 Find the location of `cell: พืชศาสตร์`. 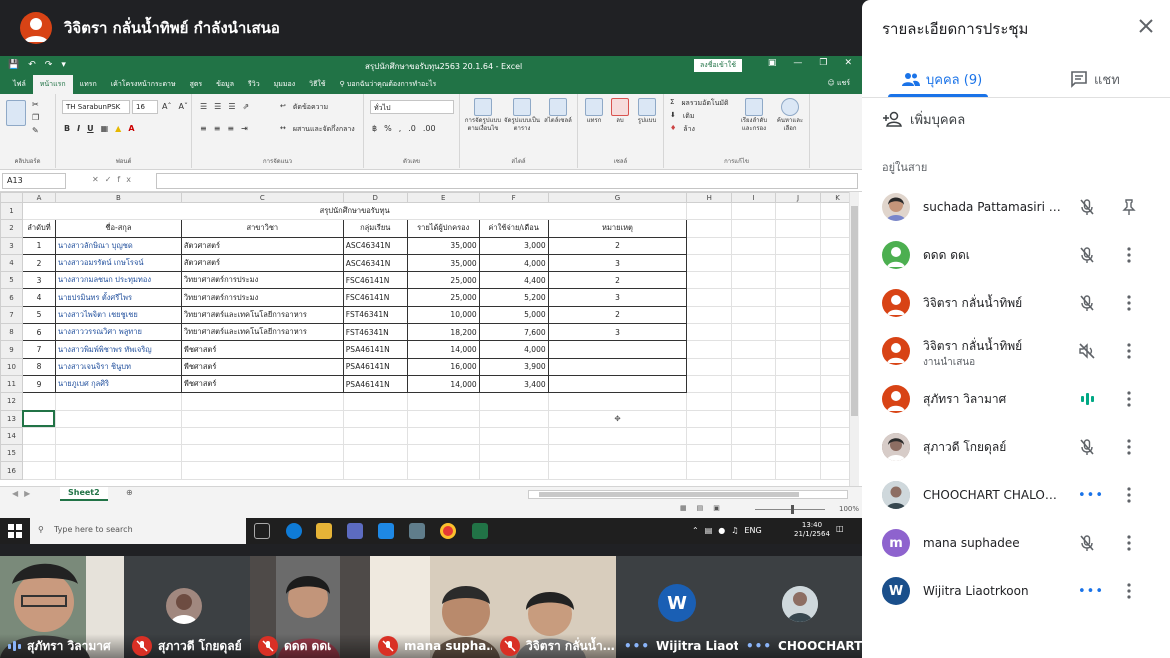

cell: พืชศาสตร์ is located at coordinates (262, 384).